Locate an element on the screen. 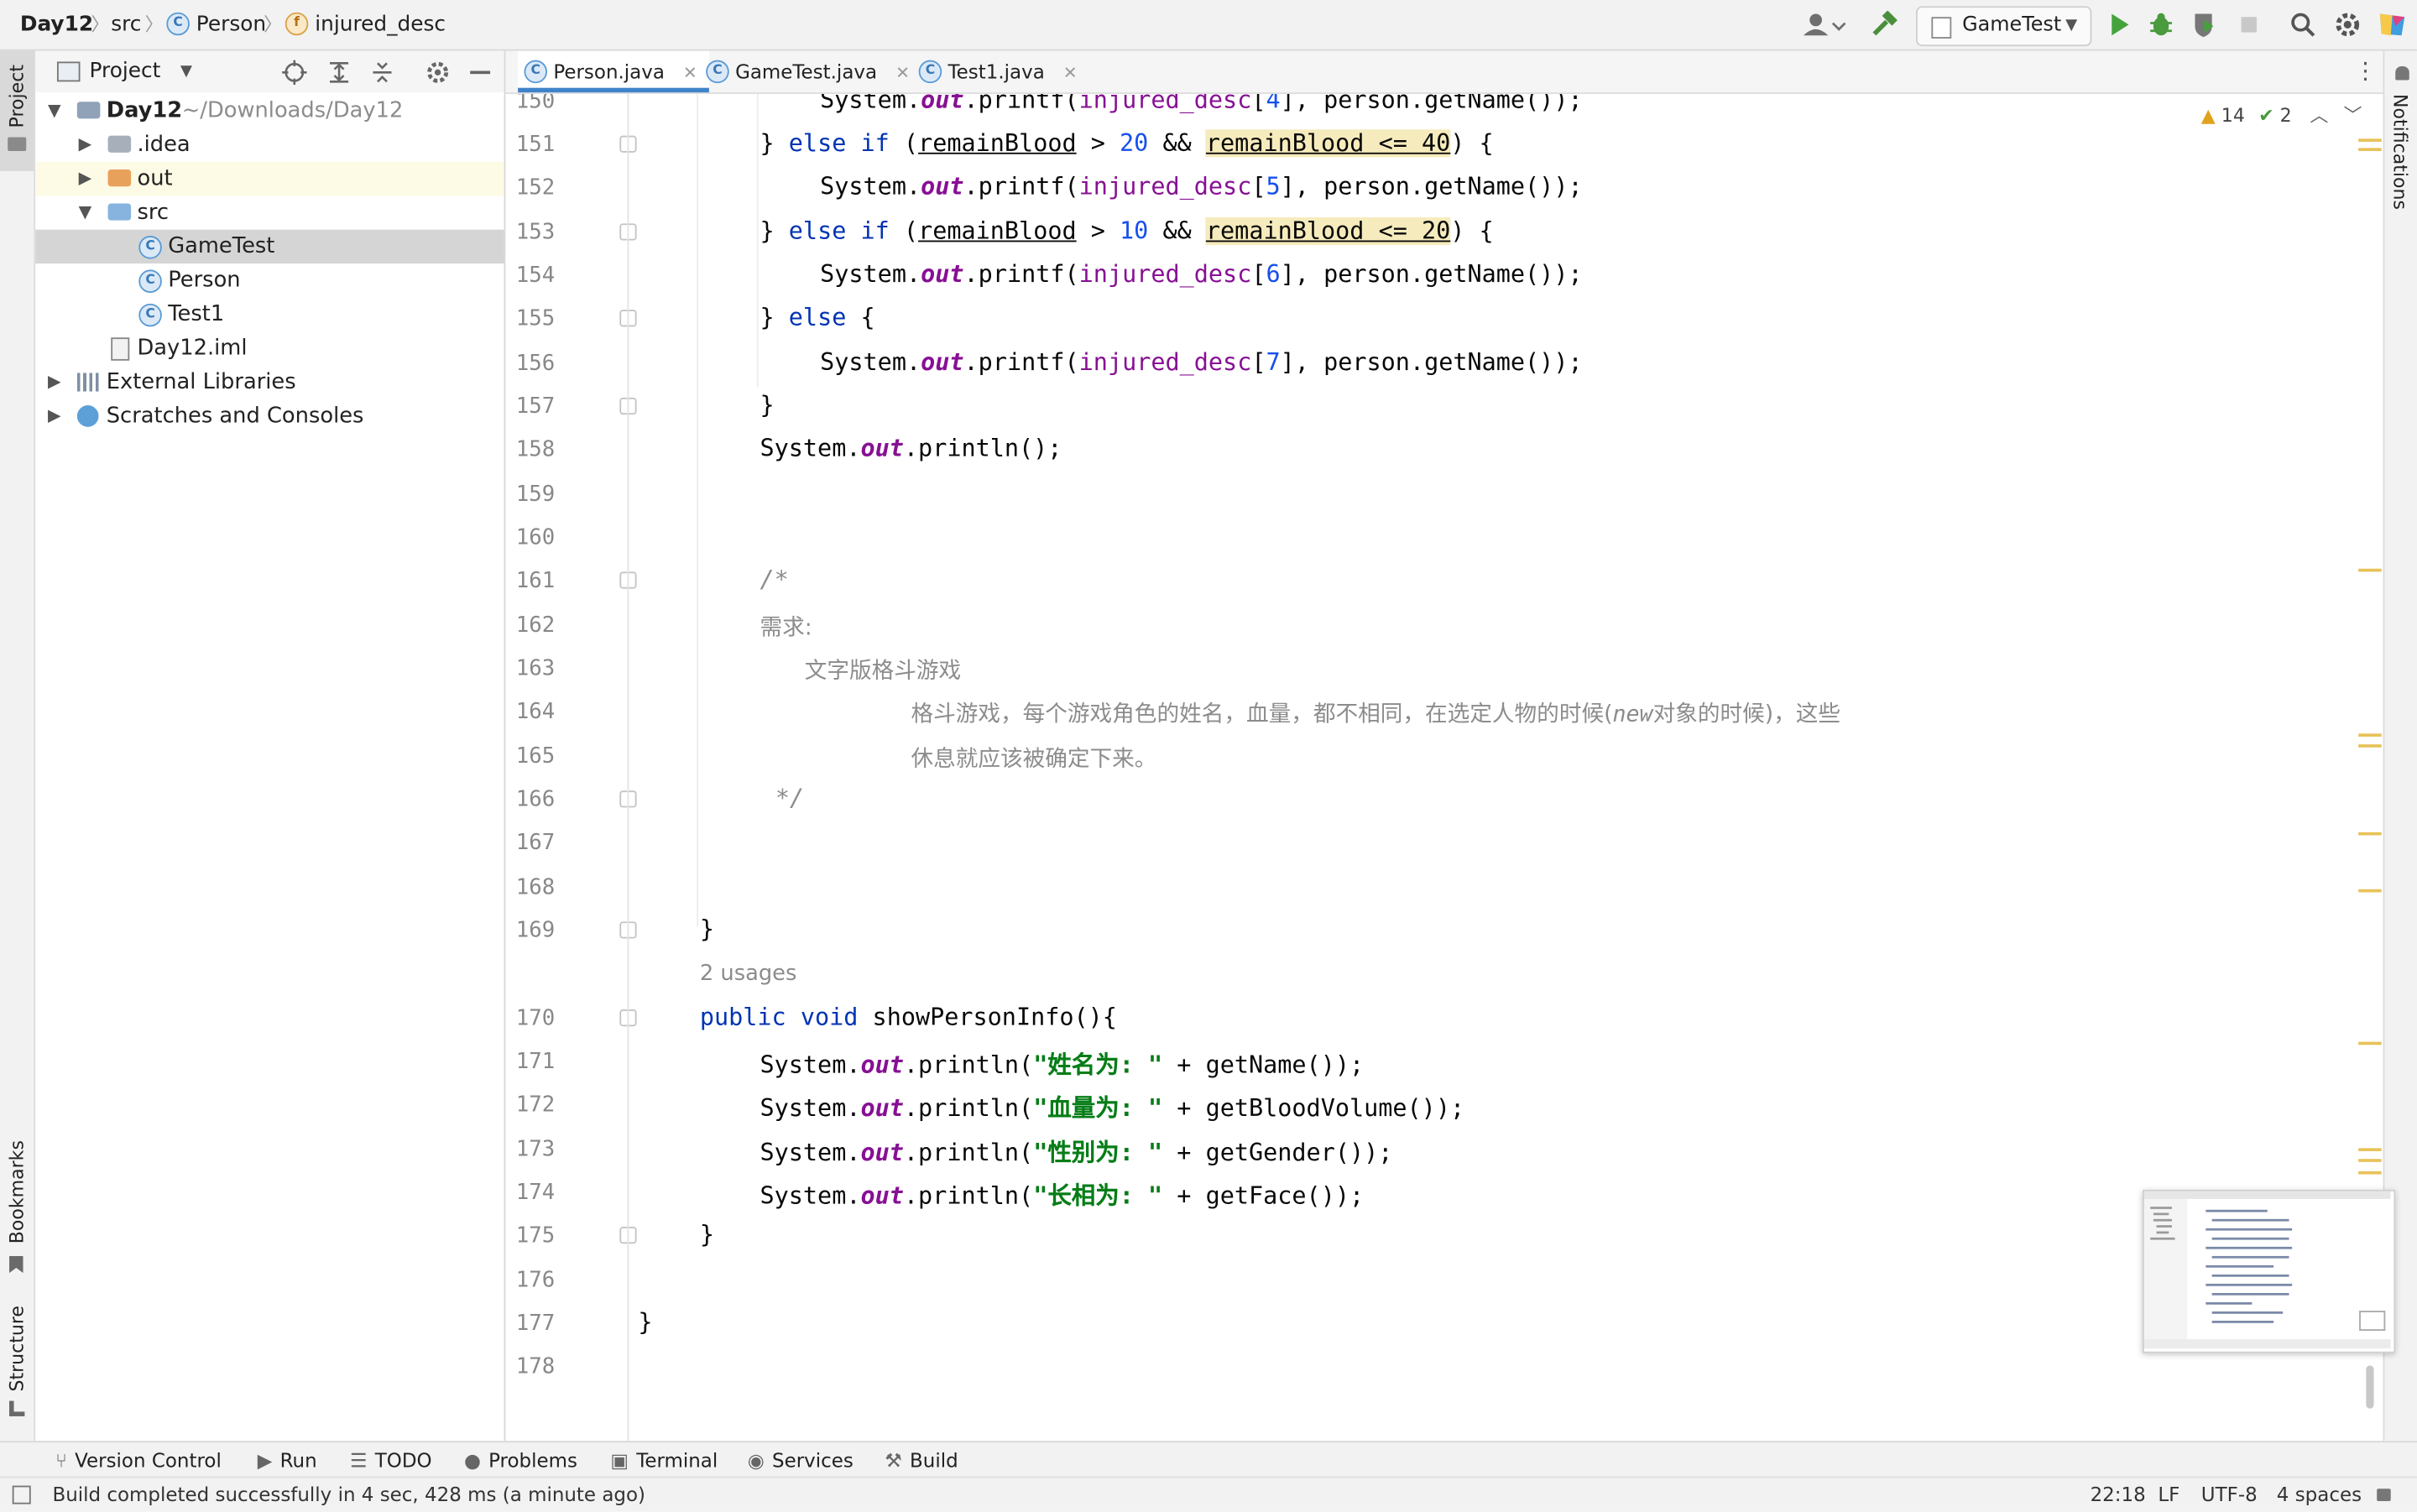  locate-icon is located at coordinates (294, 76).